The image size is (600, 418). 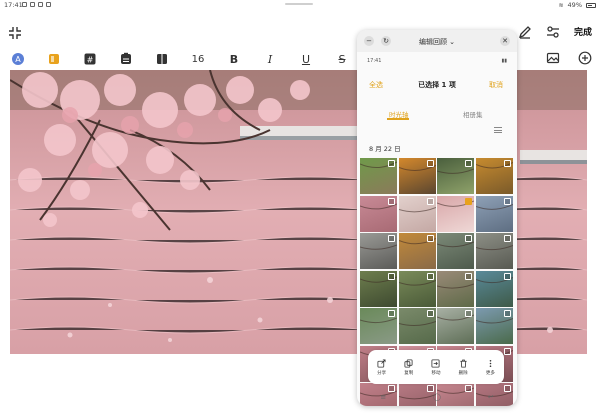 What do you see at coordinates (342, 59) in the screenshot?
I see `strikethrough-button: S` at bounding box center [342, 59].